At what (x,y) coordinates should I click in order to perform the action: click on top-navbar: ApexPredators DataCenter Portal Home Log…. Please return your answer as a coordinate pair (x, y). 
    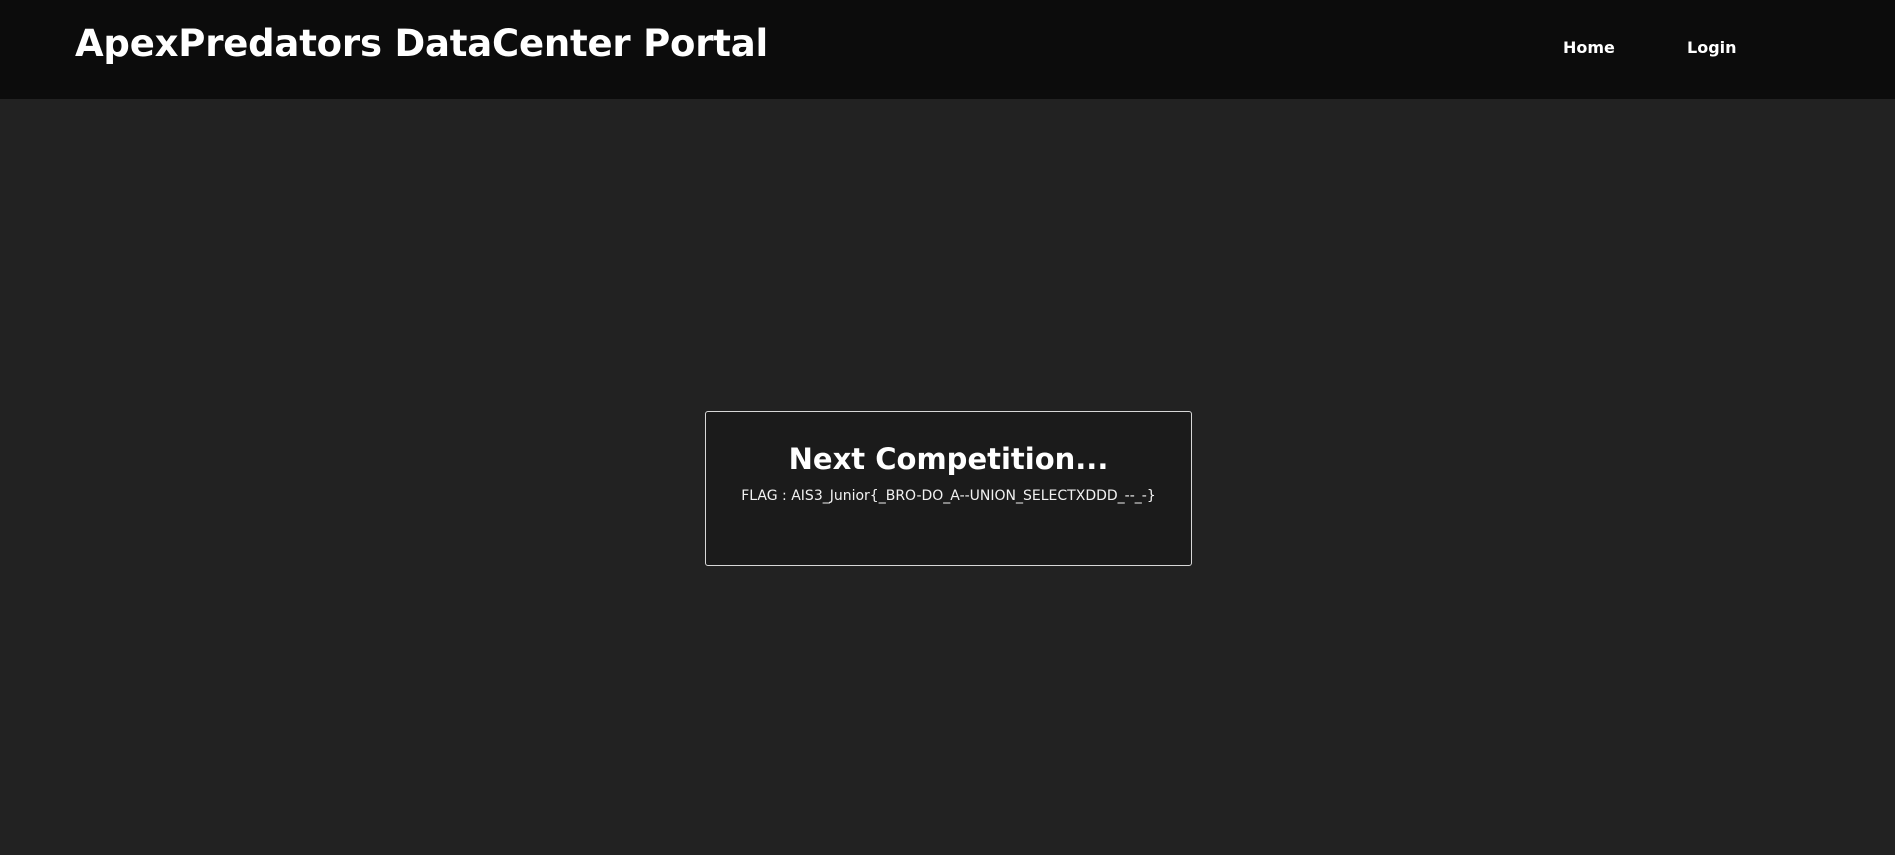
    Looking at the image, I should click on (947, 49).